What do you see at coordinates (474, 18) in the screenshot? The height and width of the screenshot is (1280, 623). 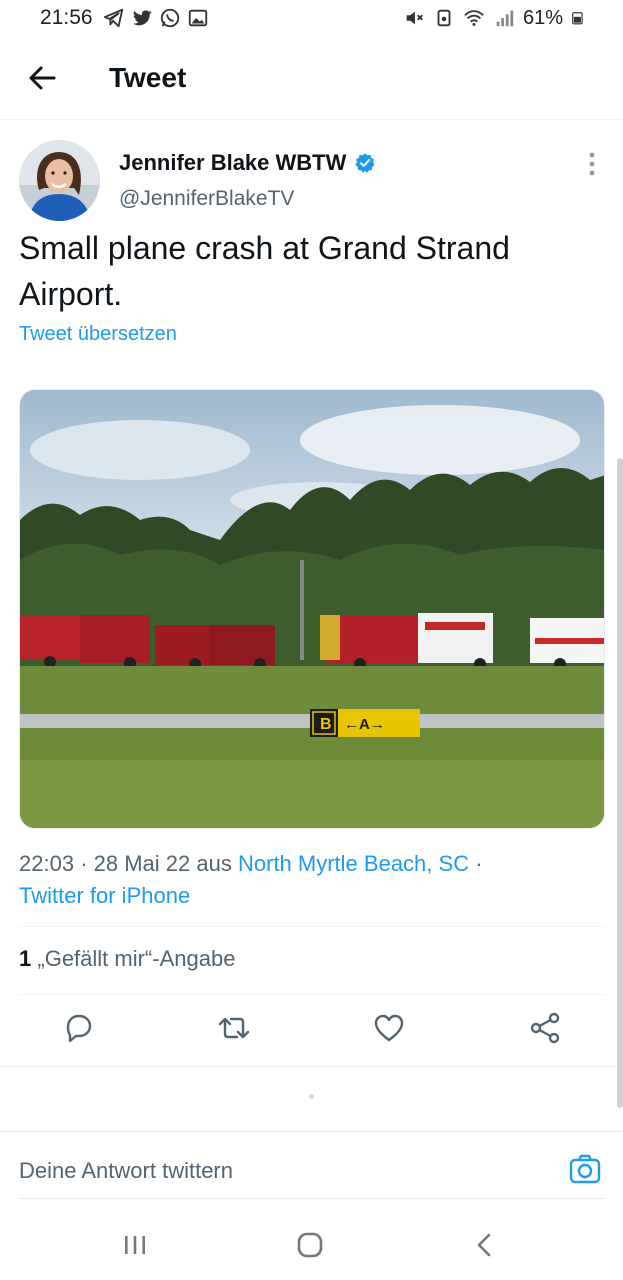 I see `wifi-icon` at bounding box center [474, 18].